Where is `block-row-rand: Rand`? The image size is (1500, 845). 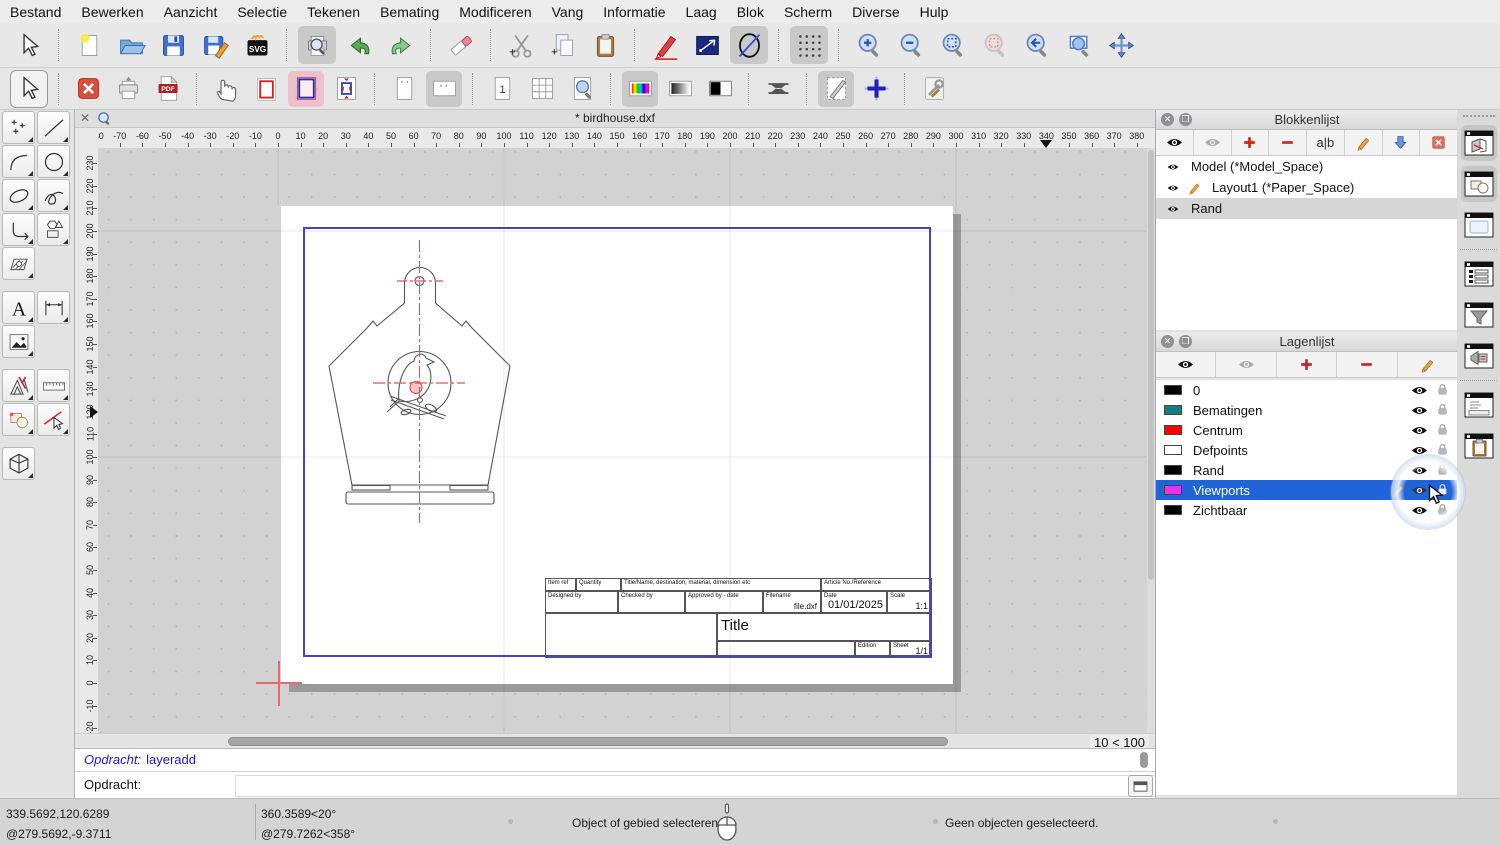
block-row-rand: Rand is located at coordinates (1307, 208).